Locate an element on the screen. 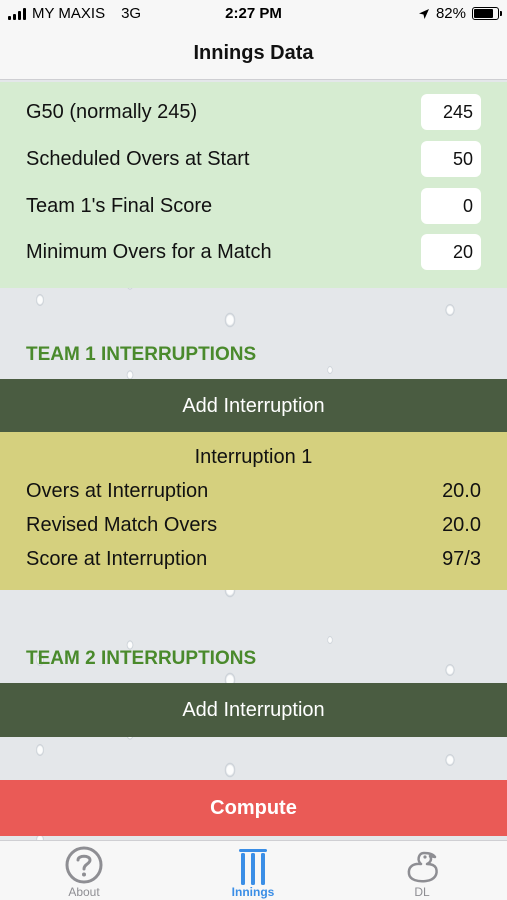 The image size is (507, 900). tab-dl: DL is located at coordinates (422, 871).